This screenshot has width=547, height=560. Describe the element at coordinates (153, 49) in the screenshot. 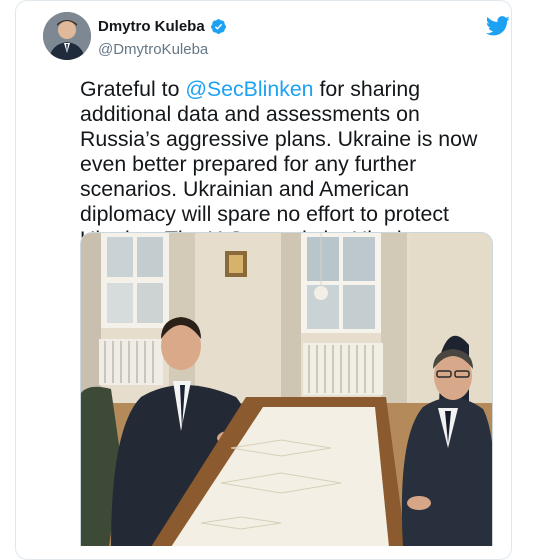

I see `author-handle: @DmytroKuleba` at that location.